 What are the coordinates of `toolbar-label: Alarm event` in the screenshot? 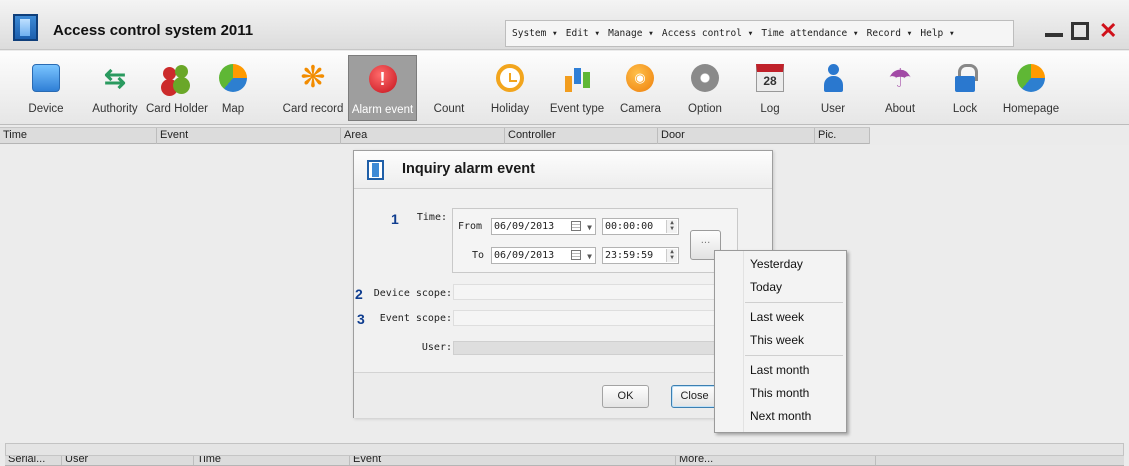 It's located at (382, 110).